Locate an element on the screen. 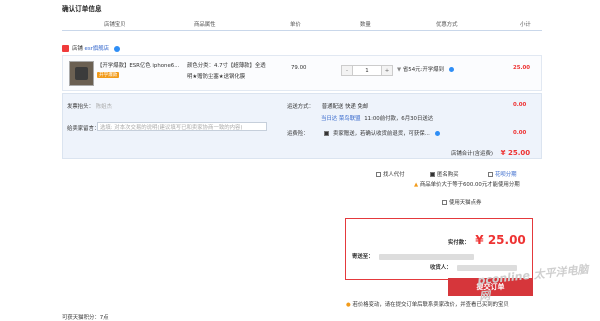 The height and width of the screenshot is (321, 600). quantity-input: 1 is located at coordinates (367, 70).